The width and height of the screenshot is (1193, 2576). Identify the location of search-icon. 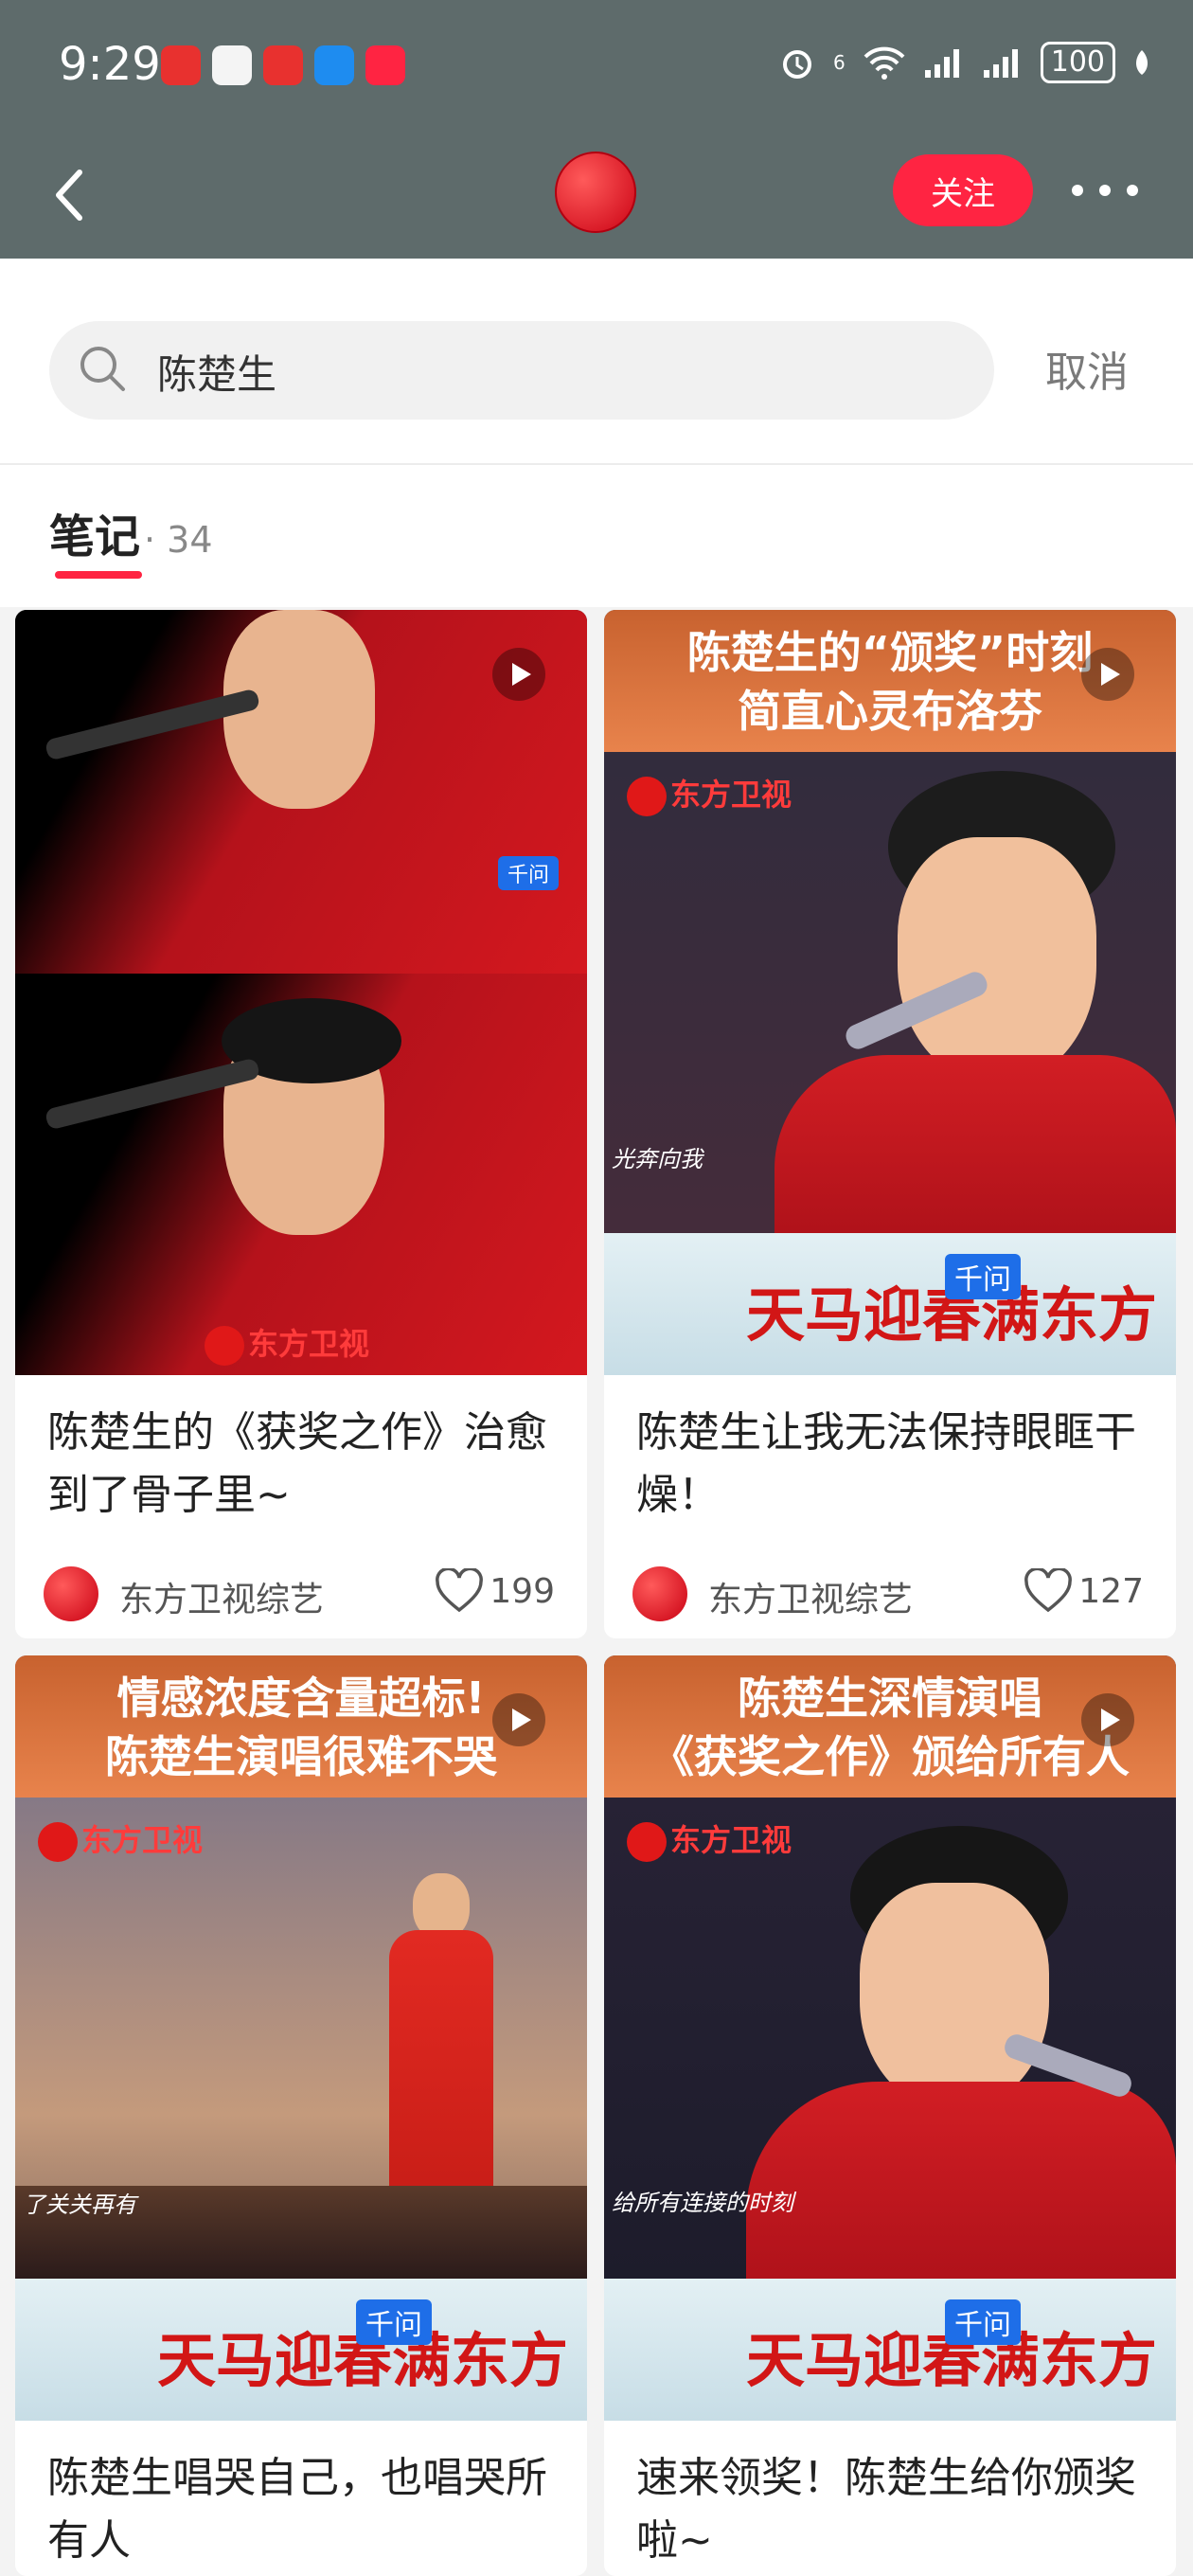
(102, 369).